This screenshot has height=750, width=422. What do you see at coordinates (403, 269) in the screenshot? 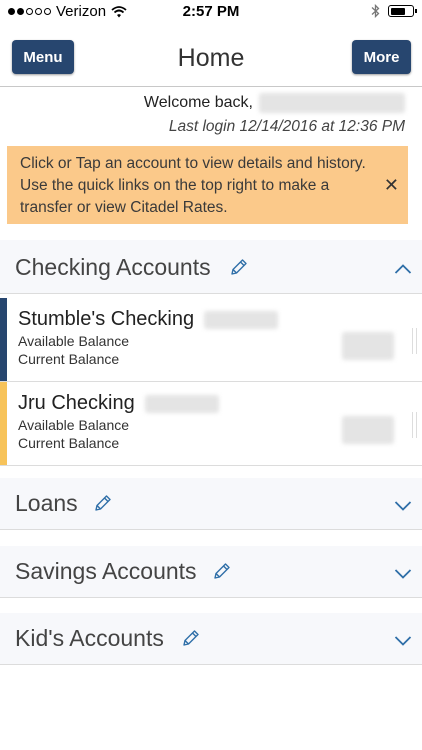
I see `chevron-up-icon` at bounding box center [403, 269].